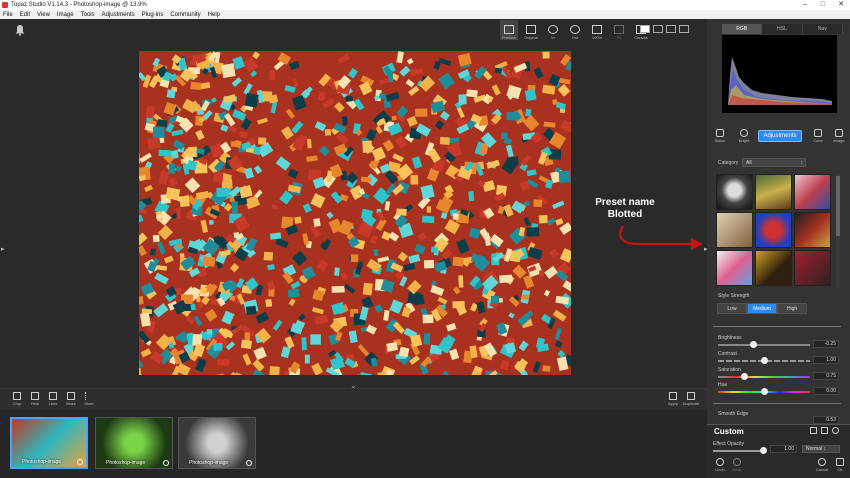 The width and height of the screenshot is (850, 478). I want to click on menu-help: Help, so click(214, 15).